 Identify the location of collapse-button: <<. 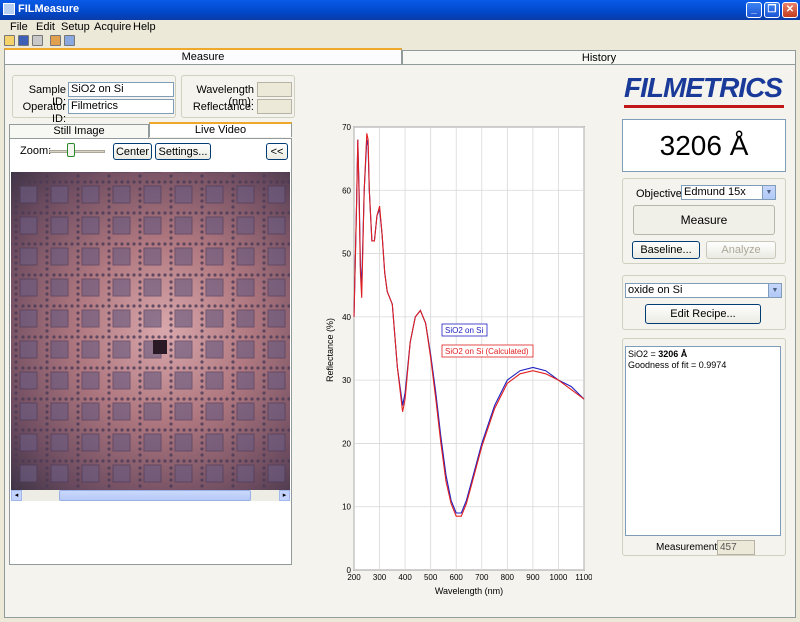
(277, 151).